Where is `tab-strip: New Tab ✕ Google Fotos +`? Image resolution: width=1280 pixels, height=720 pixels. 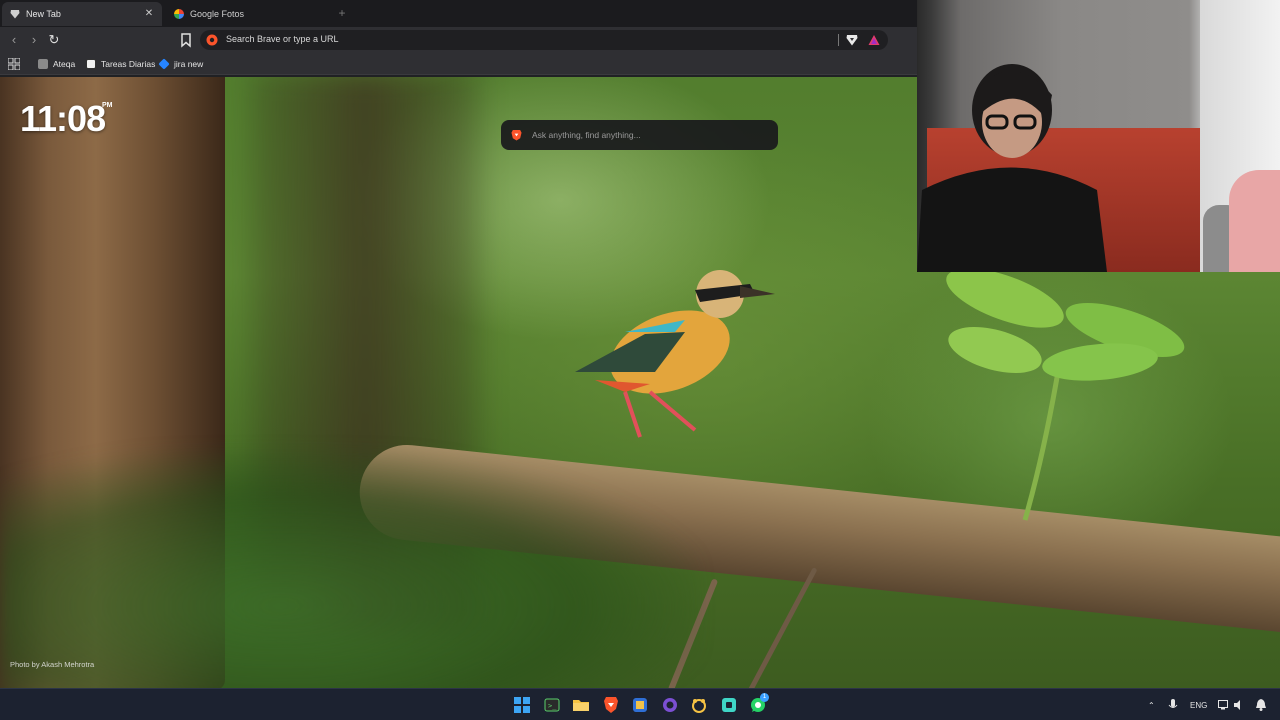
tab-strip: New Tab ✕ Google Fotos + is located at coordinates (458, 13).